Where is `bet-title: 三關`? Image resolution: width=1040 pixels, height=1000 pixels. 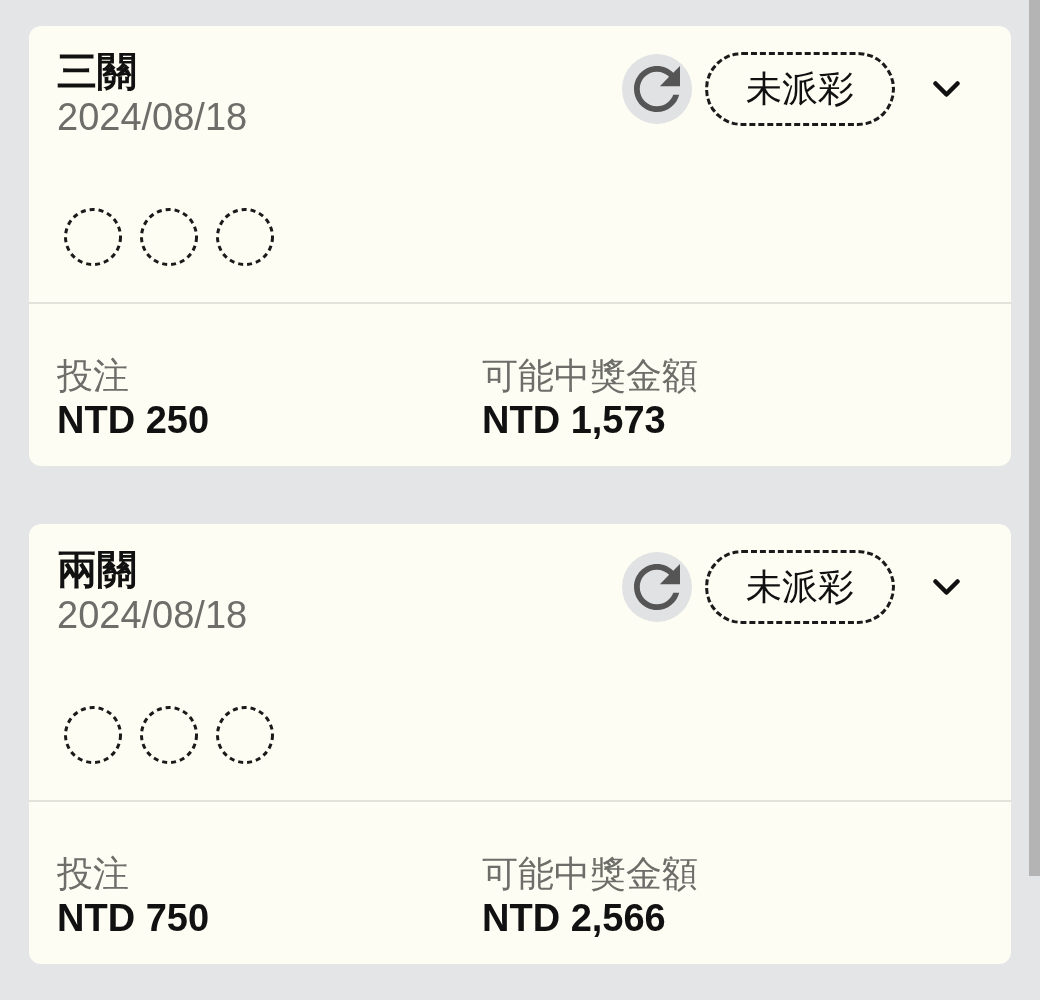 bet-title: 三關 is located at coordinates (97, 71).